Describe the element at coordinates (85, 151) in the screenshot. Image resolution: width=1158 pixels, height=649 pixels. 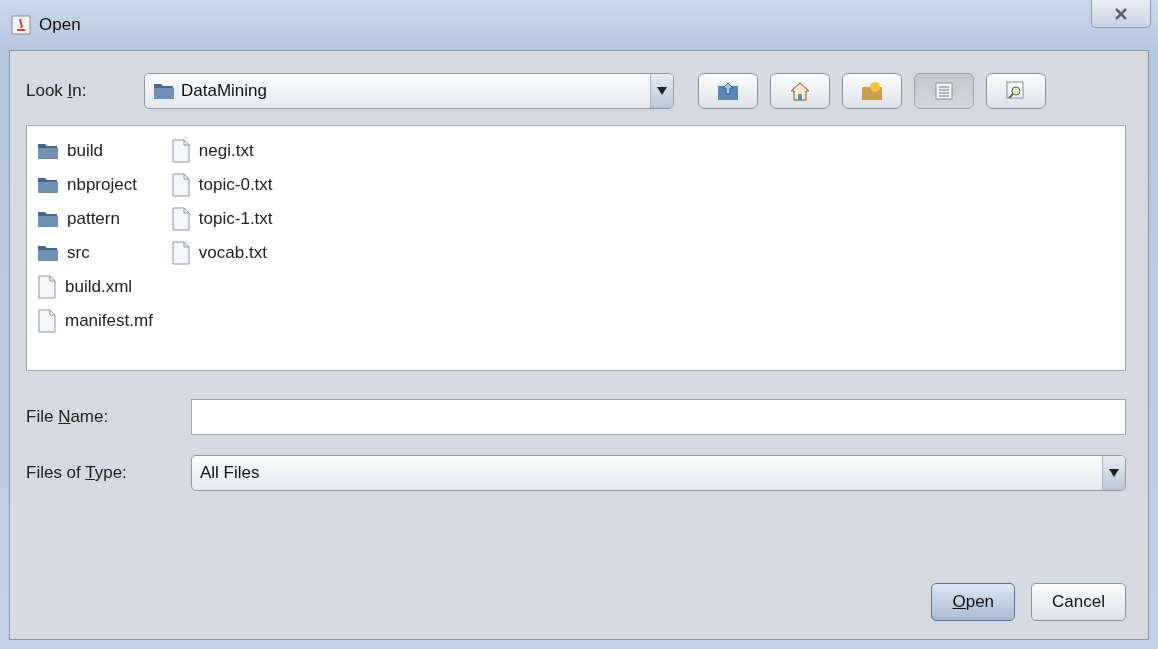
I see `file-list-item: build` at that location.